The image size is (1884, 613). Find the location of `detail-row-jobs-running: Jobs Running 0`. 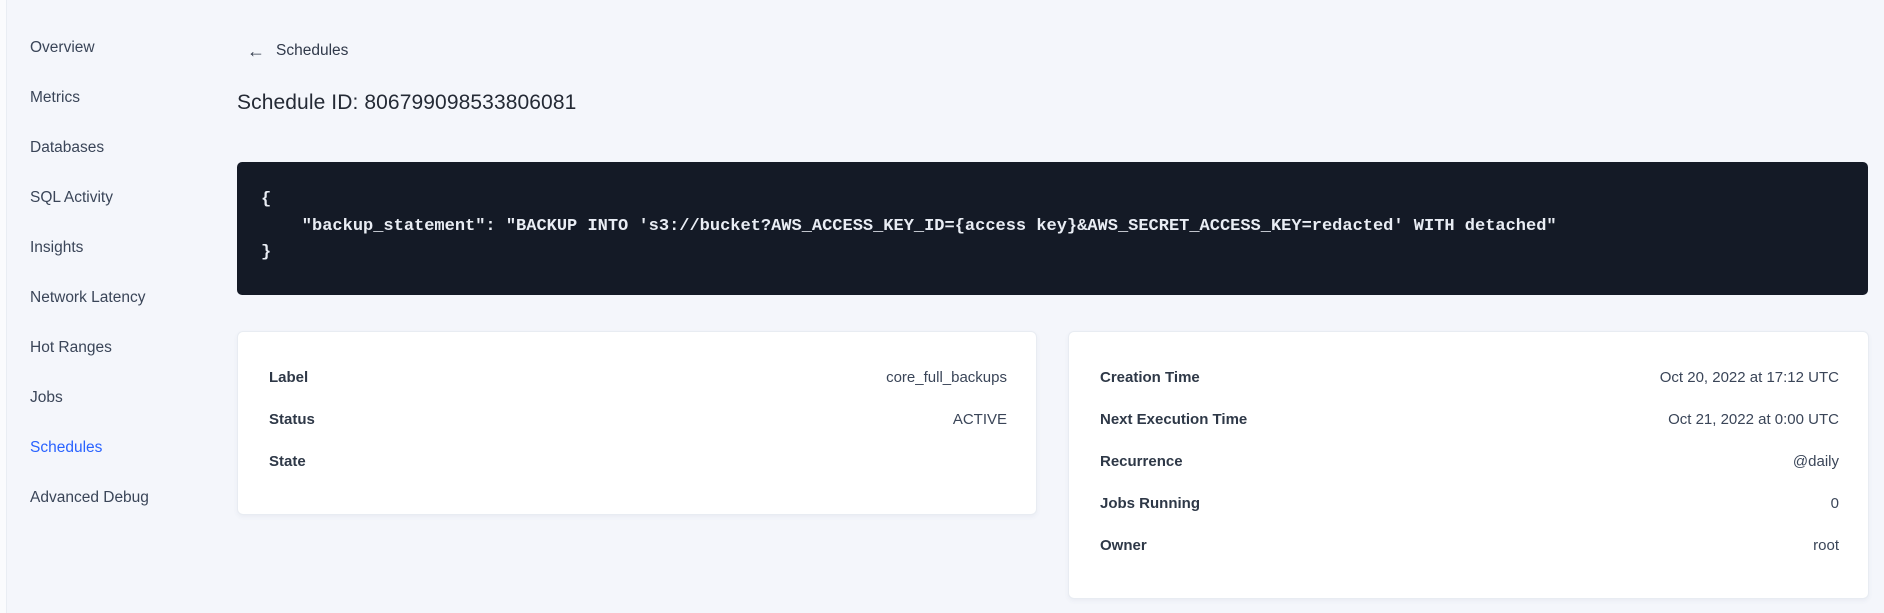

detail-row-jobs-running: Jobs Running 0 is located at coordinates (1469, 503).